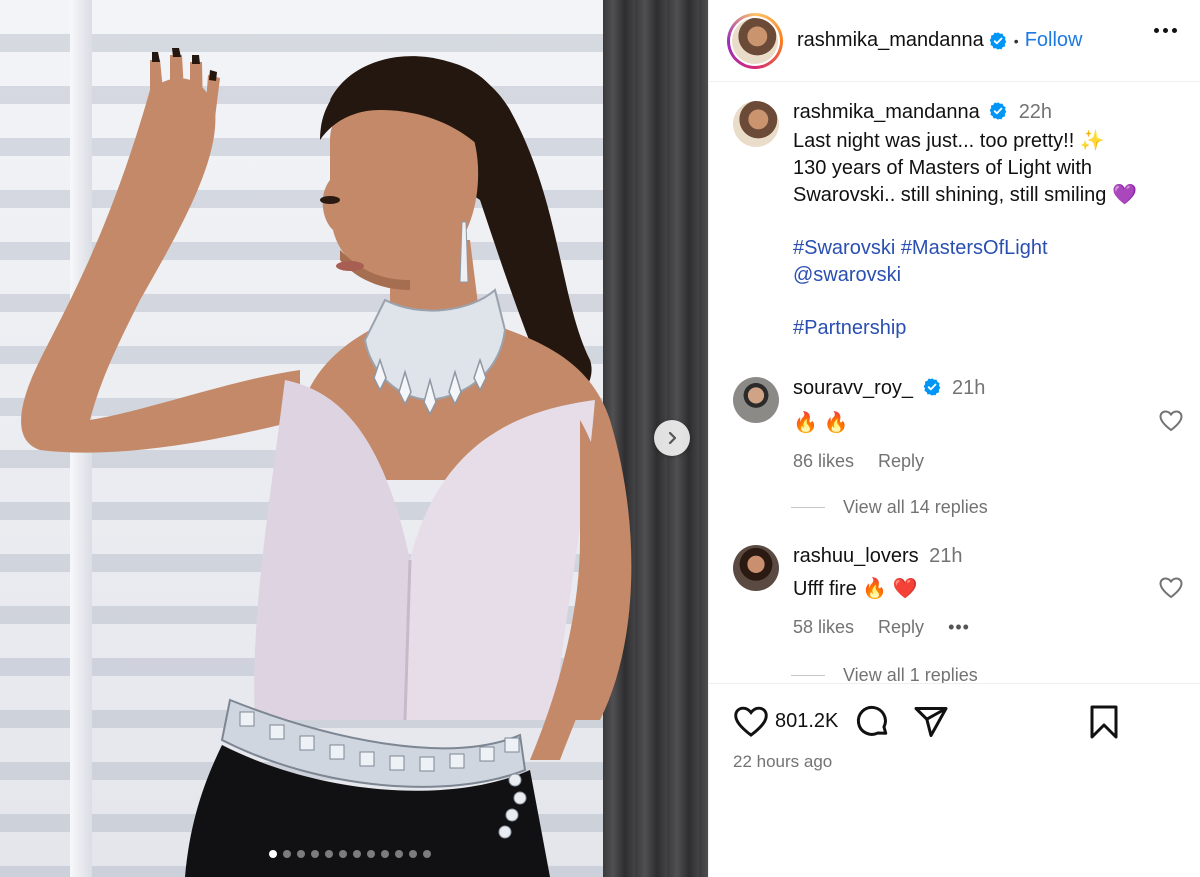  Describe the element at coordinates (954, 780) in the screenshot. I see `post-actions-bar: 801.2K 22 hours ago` at that location.